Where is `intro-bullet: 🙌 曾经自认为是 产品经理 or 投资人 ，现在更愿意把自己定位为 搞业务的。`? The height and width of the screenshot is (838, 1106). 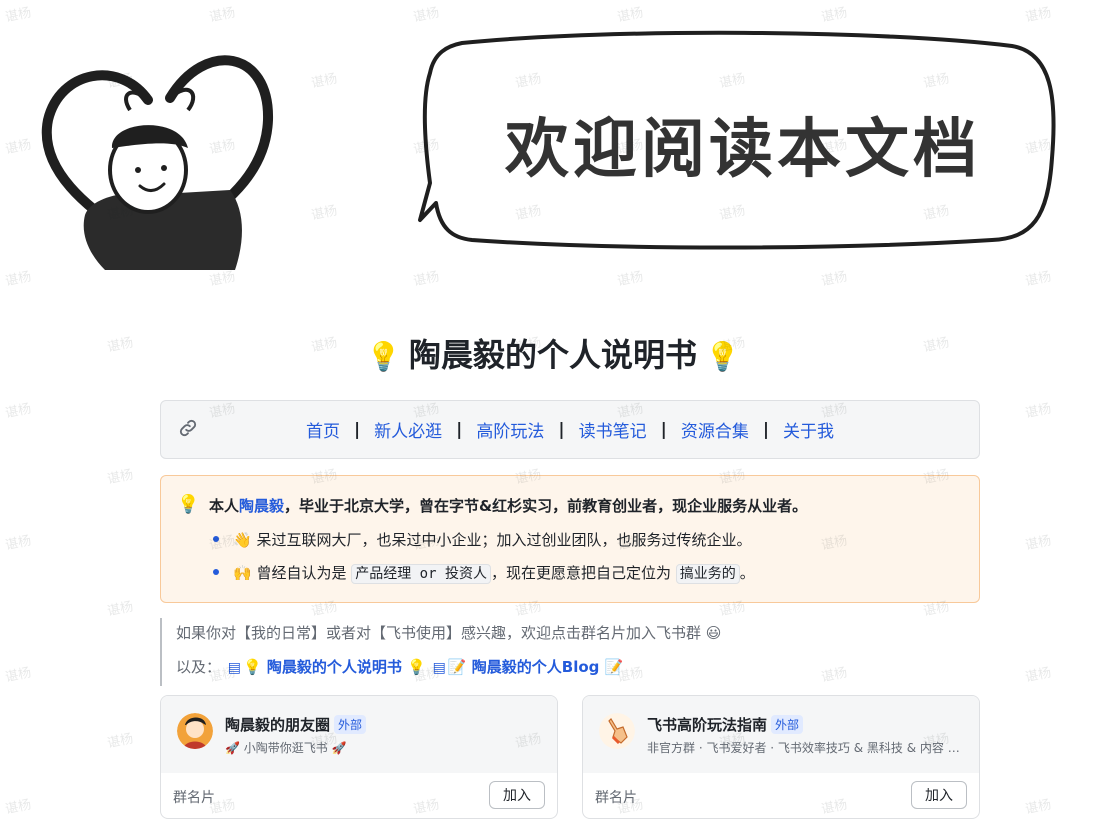
intro-bullet: 🙌 曾经自认为是 产品经理 or 投资人 ，现在更愿意把自己定位为 搞业务的。 is located at coordinates (484, 573).